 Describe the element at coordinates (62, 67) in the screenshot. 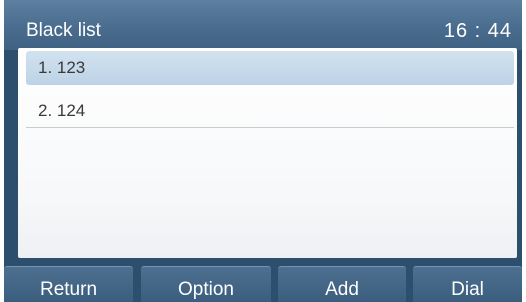

I see `list-item-label: 1. 123` at that location.